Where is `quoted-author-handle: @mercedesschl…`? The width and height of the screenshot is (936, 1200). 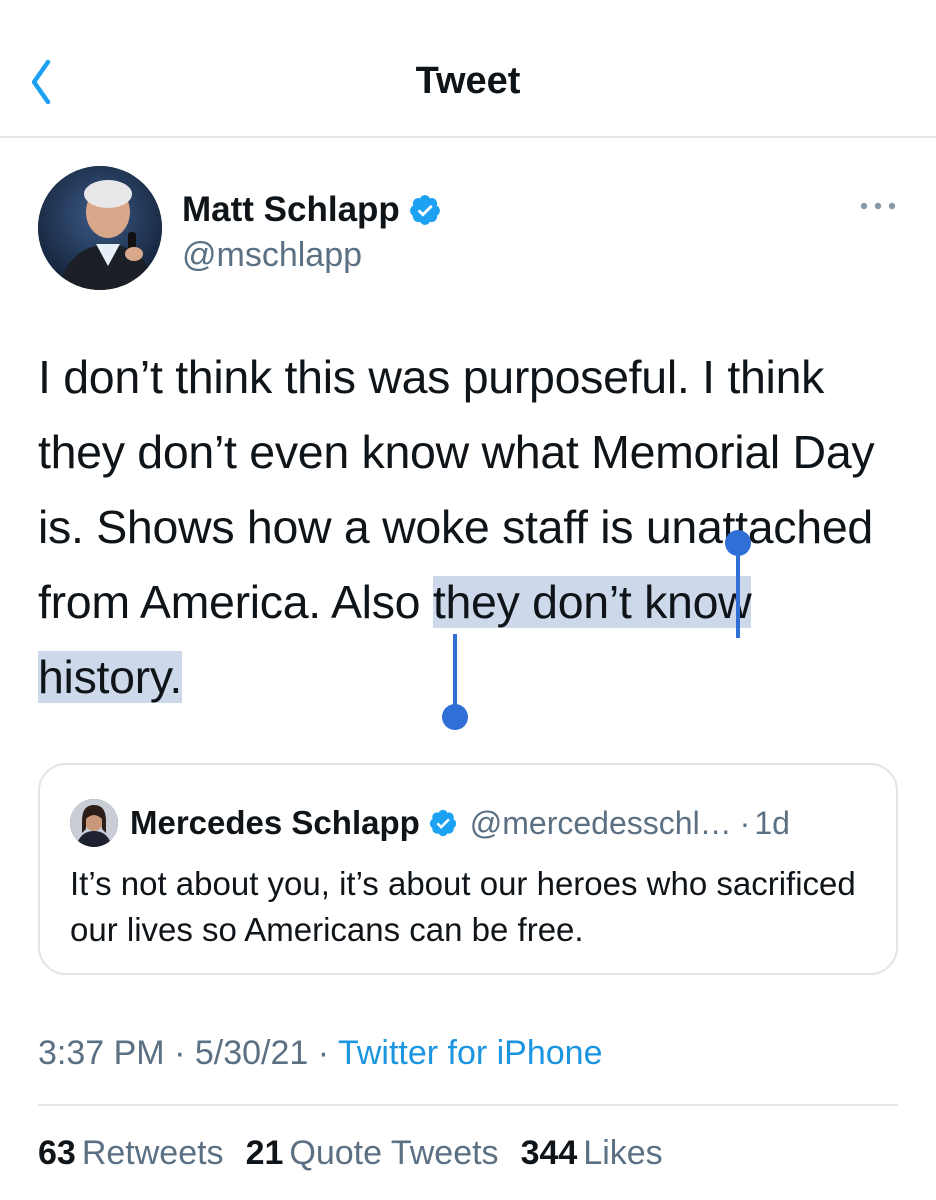 quoted-author-handle: @mercedesschl… is located at coordinates (600, 822).